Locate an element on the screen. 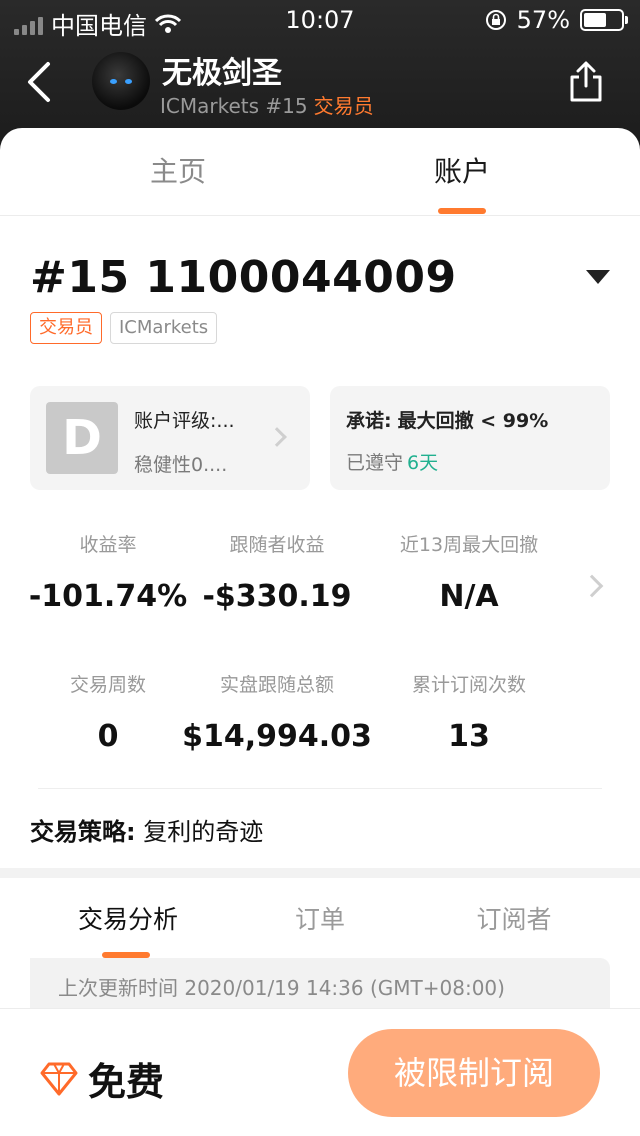 The width and height of the screenshot is (640, 1136). broker-rank: ICMarkets #15 is located at coordinates (234, 106).